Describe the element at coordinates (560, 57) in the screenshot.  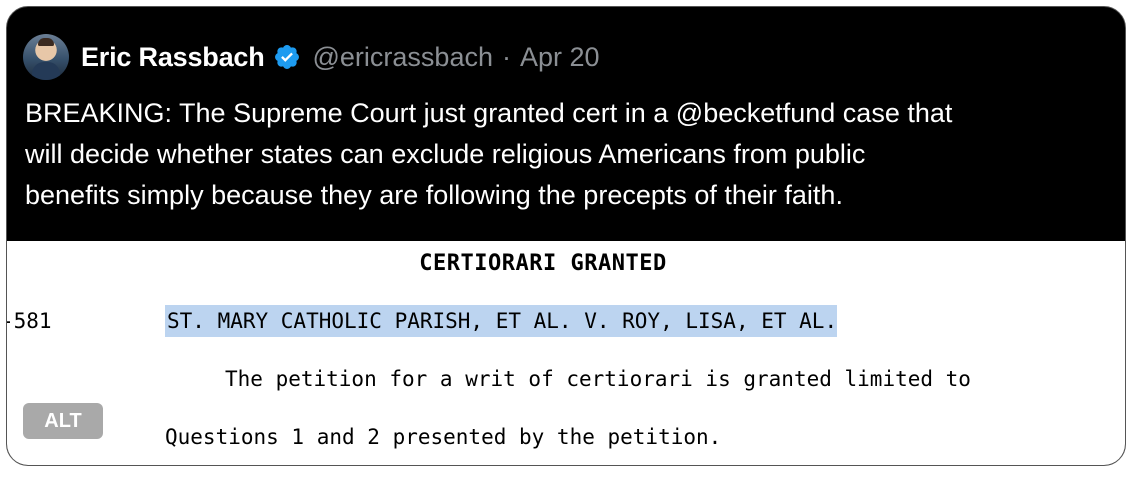
I see `tweet-date: Apr 20` at that location.